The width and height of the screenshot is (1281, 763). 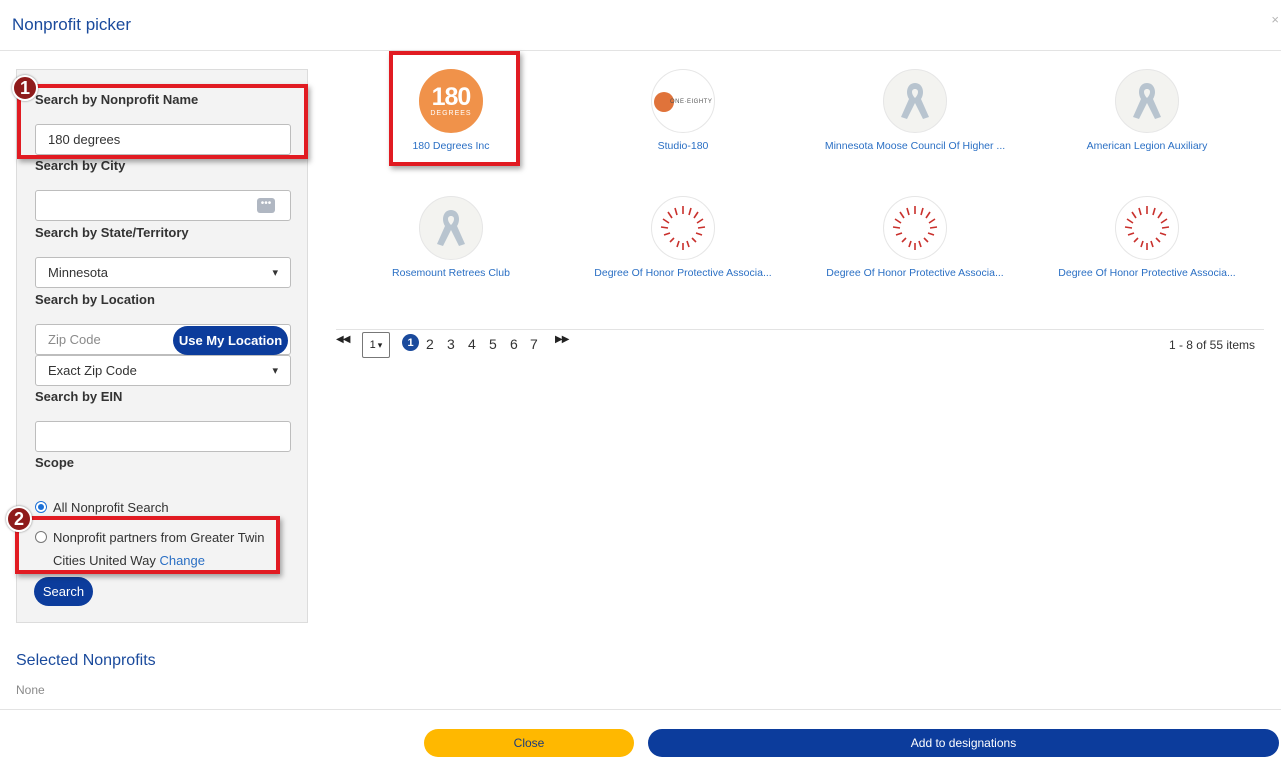 What do you see at coordinates (514, 344) in the screenshot?
I see `page-link: 6` at bounding box center [514, 344].